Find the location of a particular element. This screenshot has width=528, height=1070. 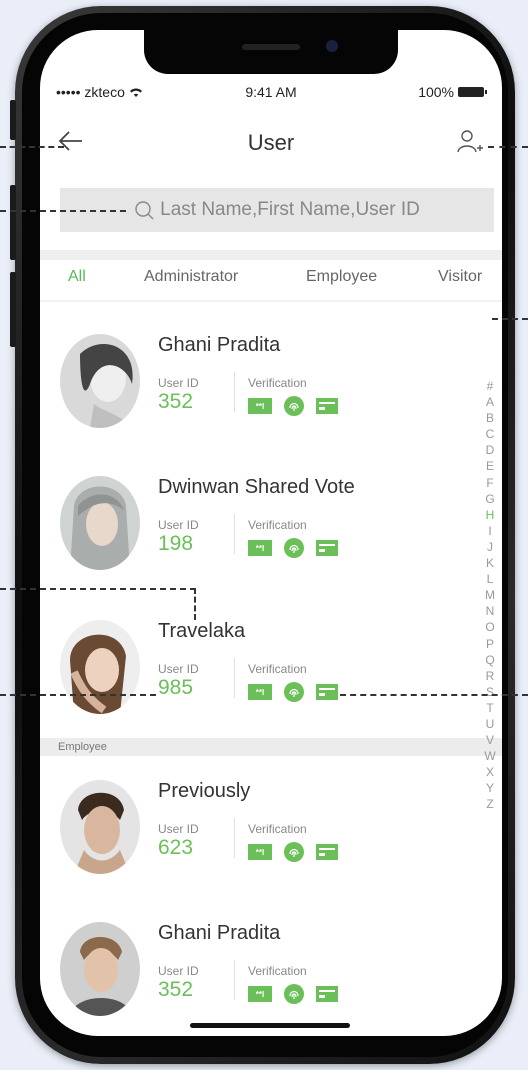

index-letter: P is located at coordinates (490, 644).